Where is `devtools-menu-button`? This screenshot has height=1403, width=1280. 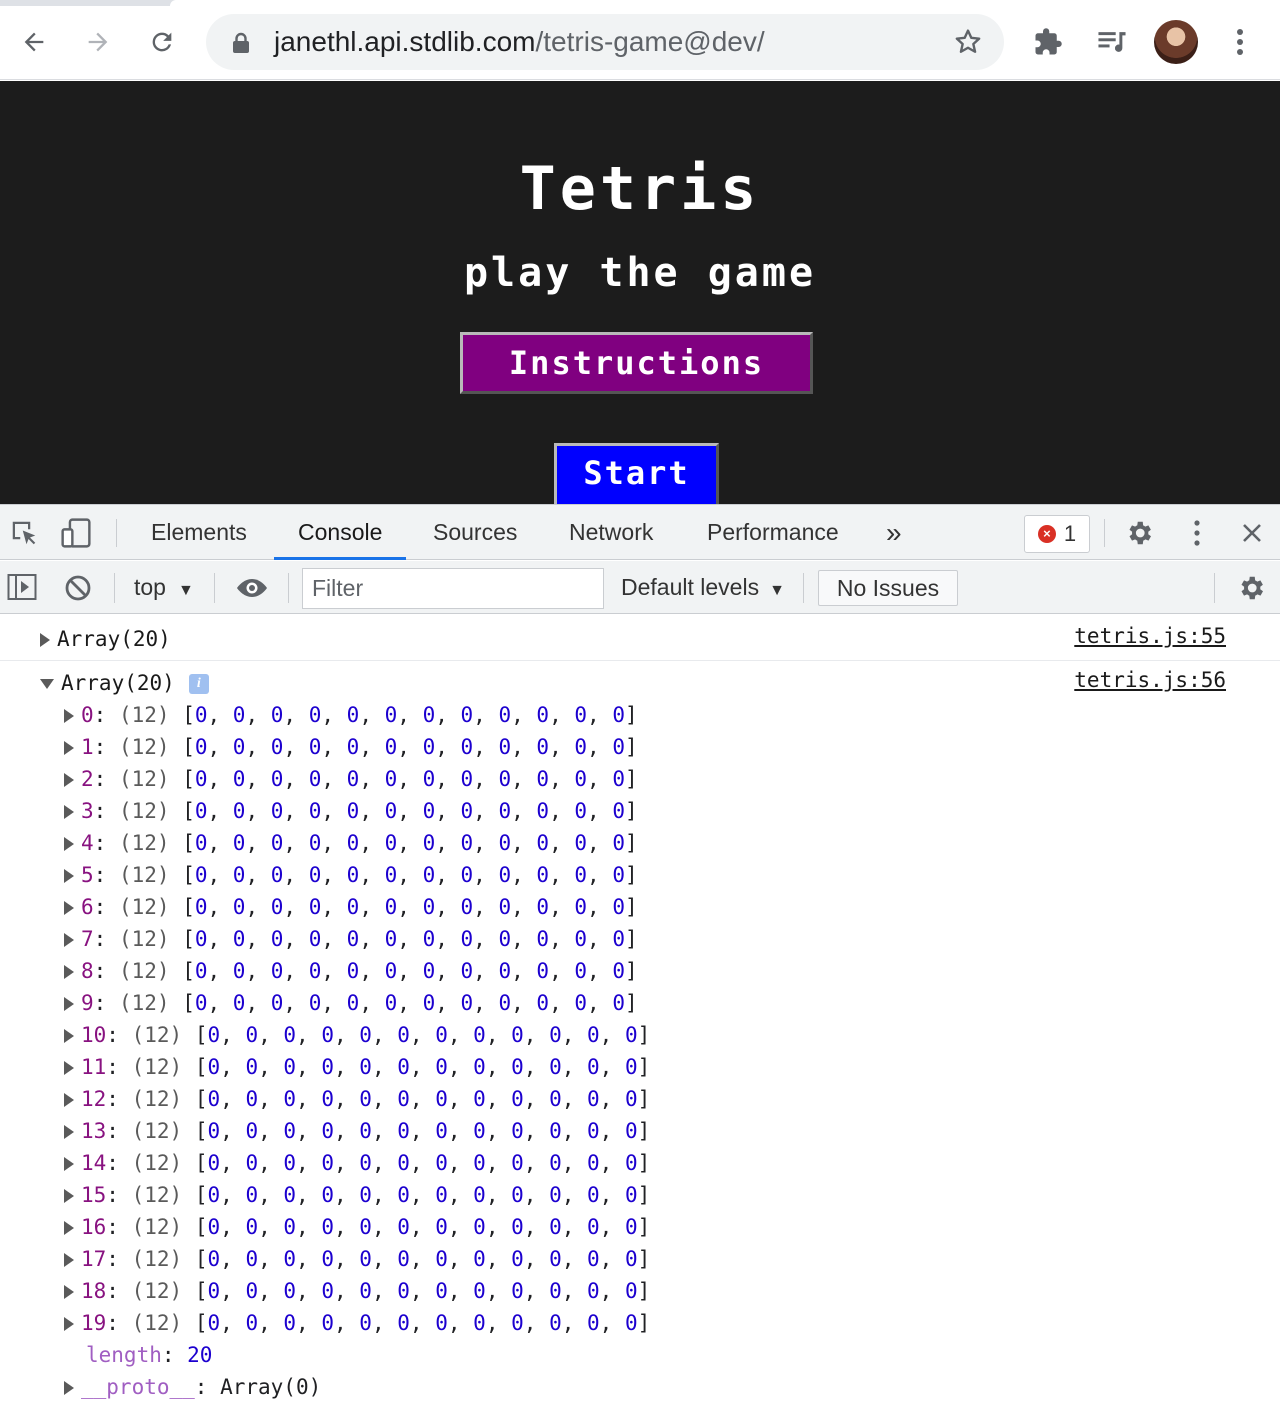 devtools-menu-button is located at coordinates (1197, 533).